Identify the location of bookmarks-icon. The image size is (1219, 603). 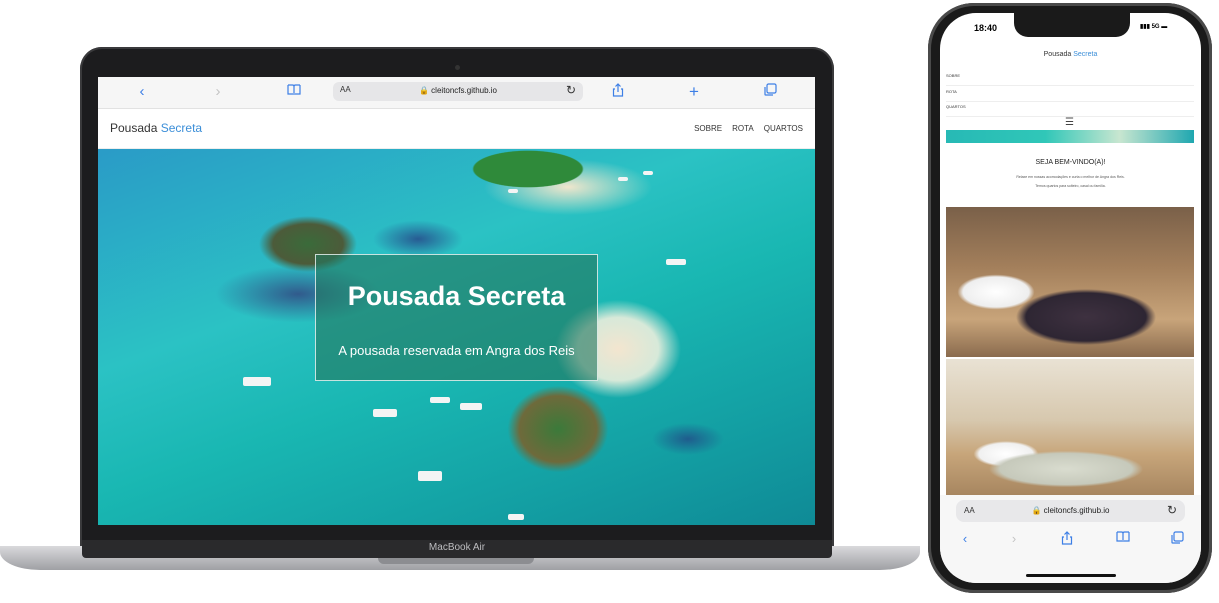
(294, 92).